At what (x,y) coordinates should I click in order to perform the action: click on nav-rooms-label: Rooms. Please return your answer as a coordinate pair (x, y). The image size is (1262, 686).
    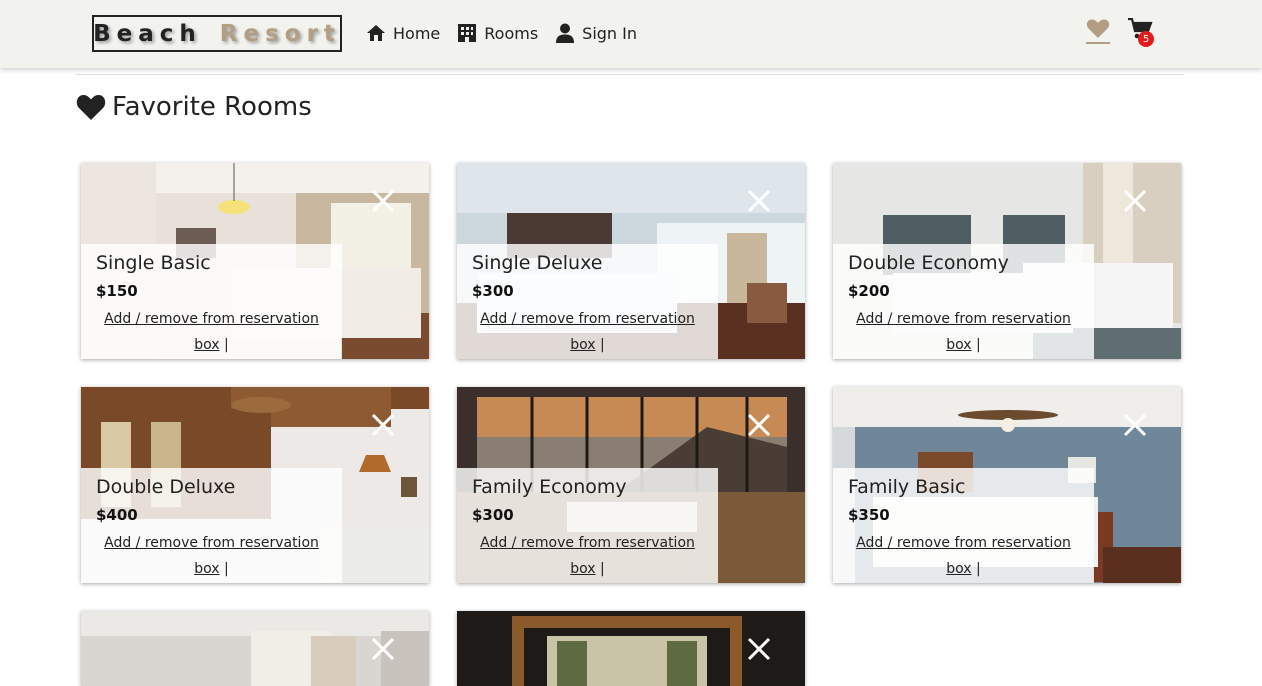
    Looking at the image, I should click on (511, 33).